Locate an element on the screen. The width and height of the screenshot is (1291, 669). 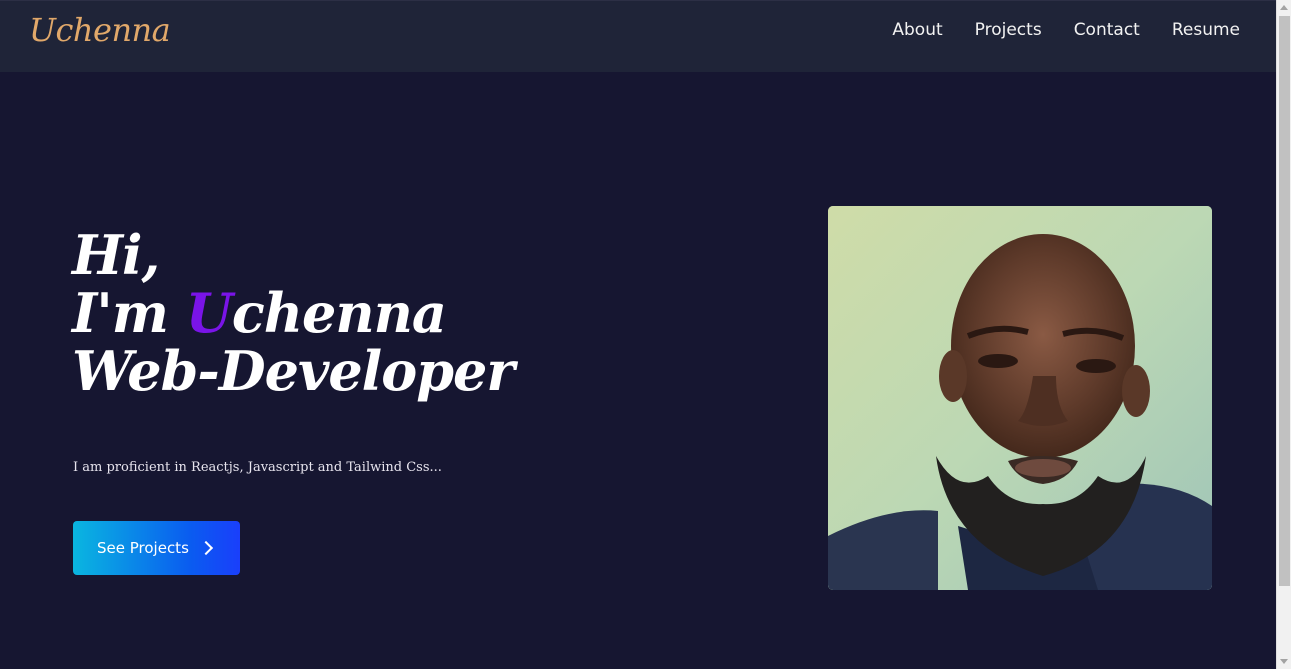
nav-links: About Projects Contact Resume is located at coordinates (1066, 30).